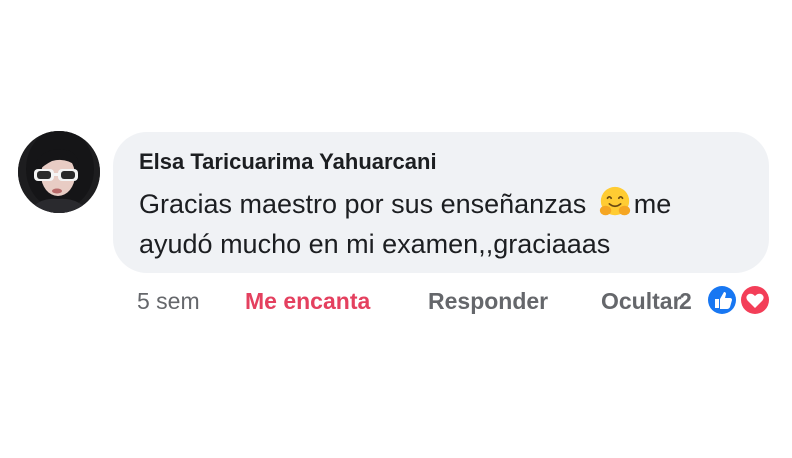  Describe the element at coordinates (614, 201) in the screenshot. I see `hugging-face-icon` at that location.